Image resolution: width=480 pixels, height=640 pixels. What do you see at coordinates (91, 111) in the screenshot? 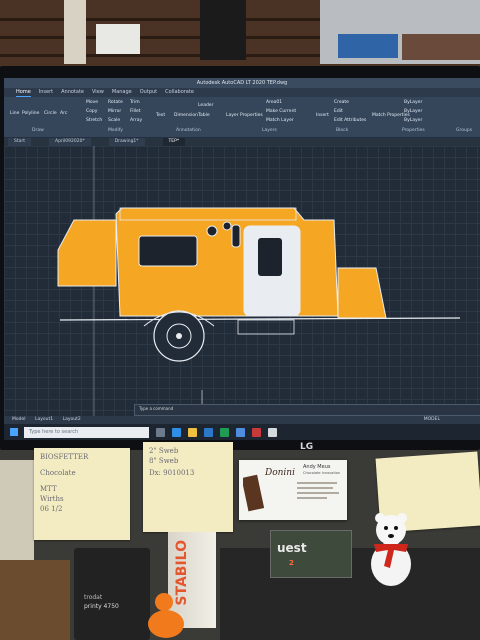
I see `copy-tool: Copy` at bounding box center [91, 111].